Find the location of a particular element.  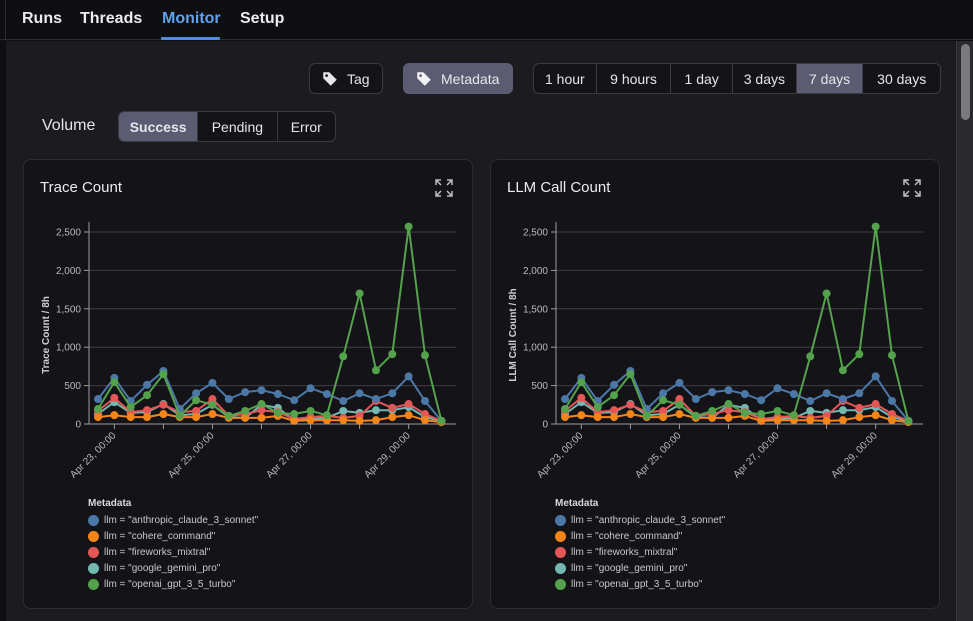

volume-pending: Pending is located at coordinates (238, 126).